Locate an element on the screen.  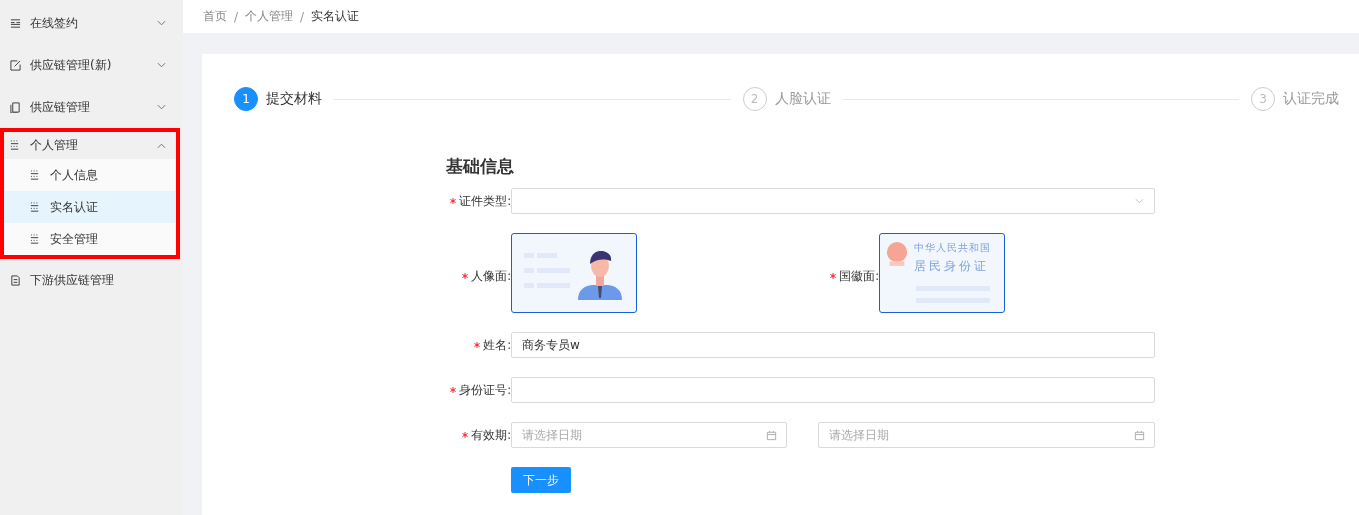
step-number: 1 is located at coordinates (246, 99).